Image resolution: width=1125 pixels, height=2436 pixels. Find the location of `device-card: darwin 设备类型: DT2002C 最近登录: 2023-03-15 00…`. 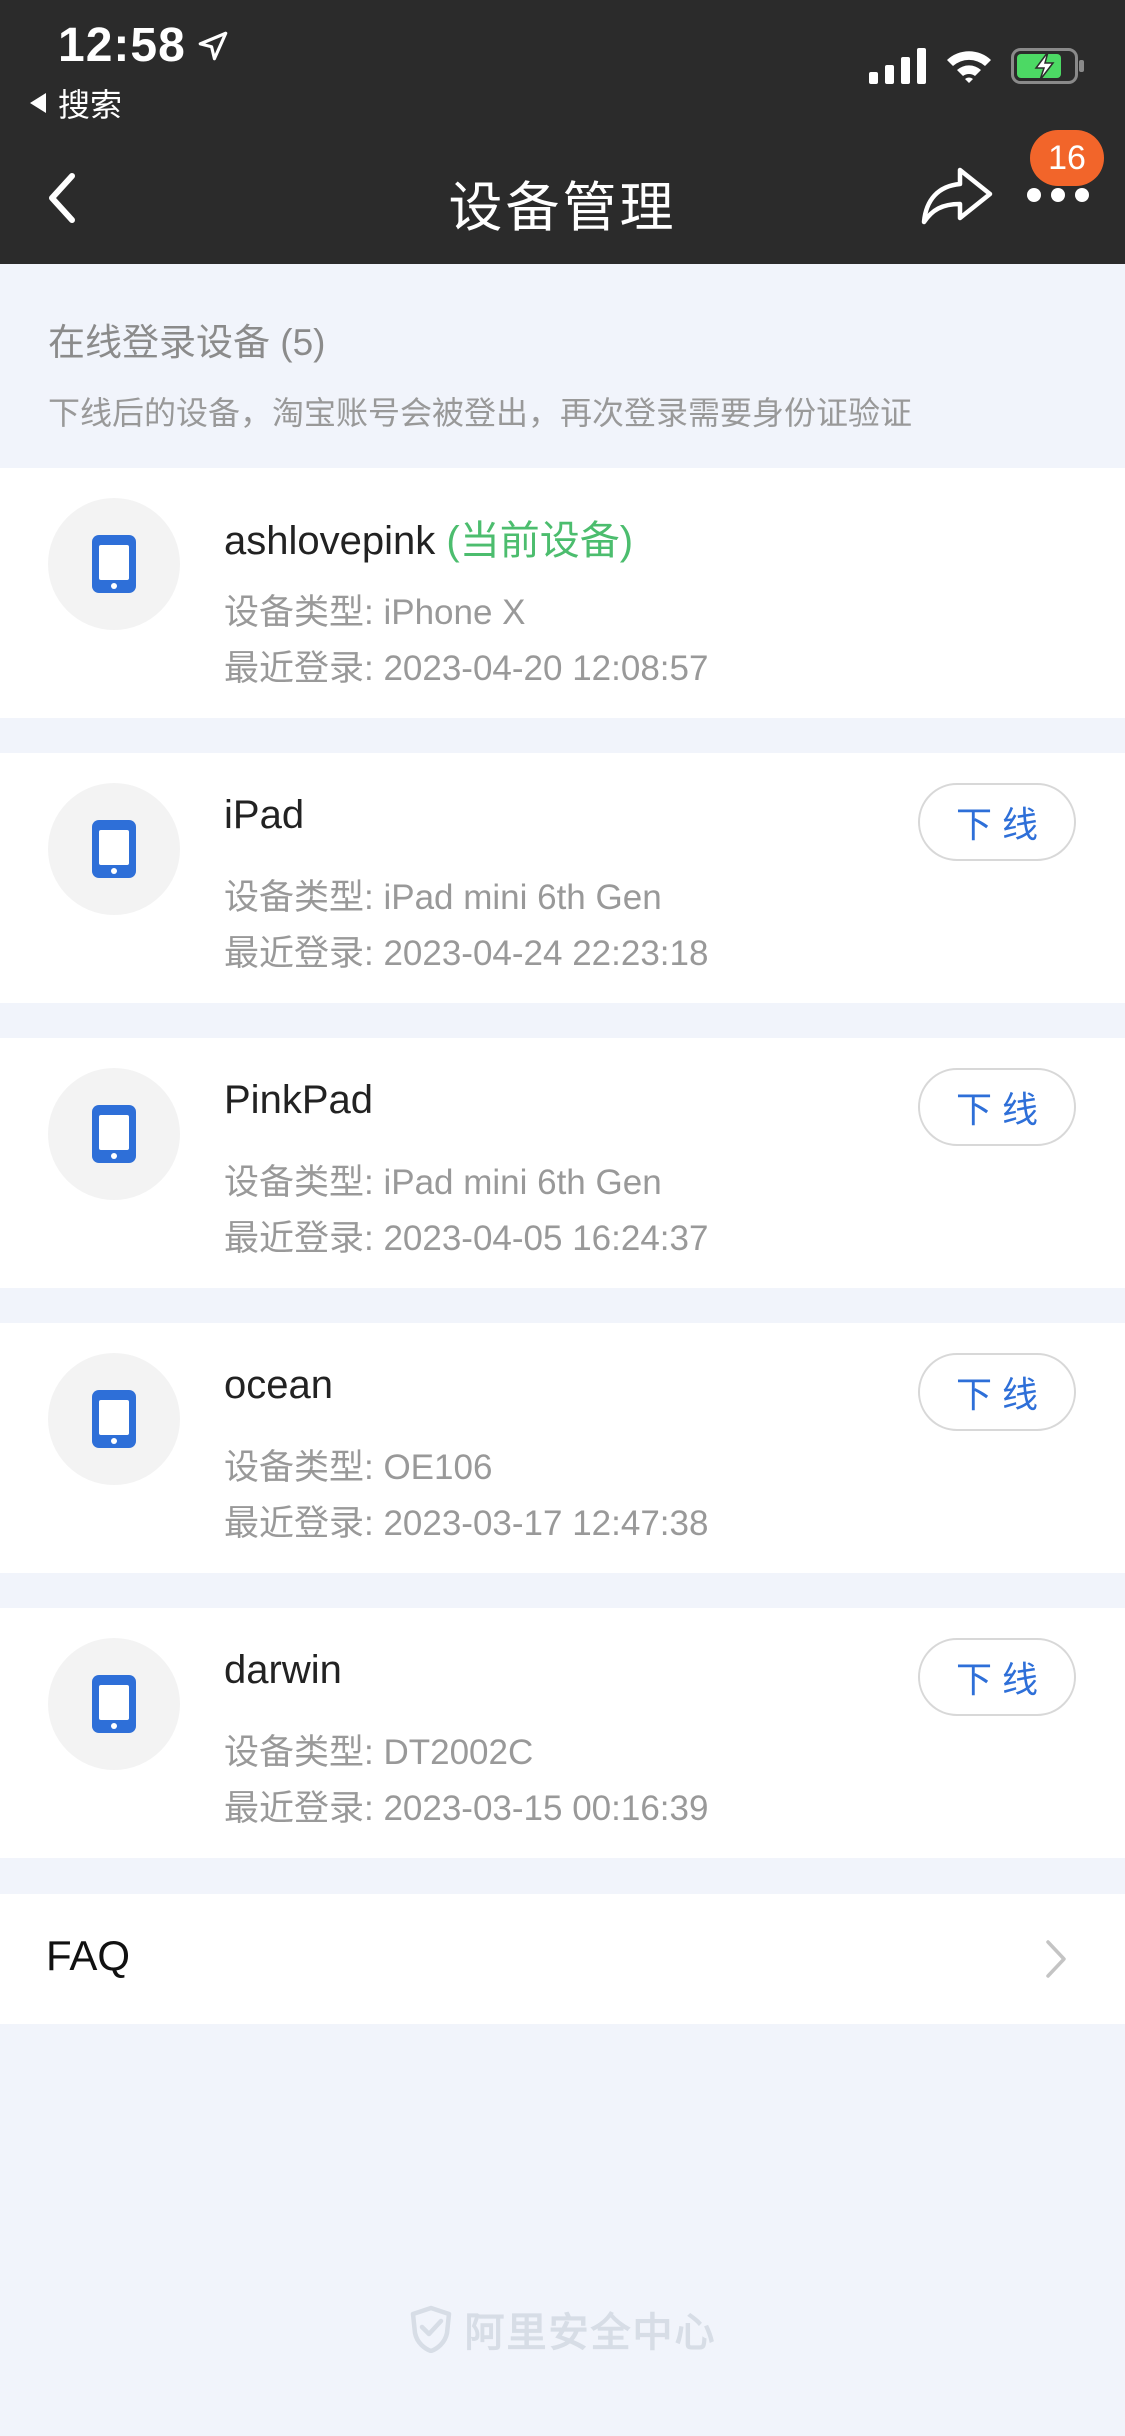

device-card: darwin 设备类型: DT2002C 最近登录: 2023-03-15 00… is located at coordinates (562, 1733).